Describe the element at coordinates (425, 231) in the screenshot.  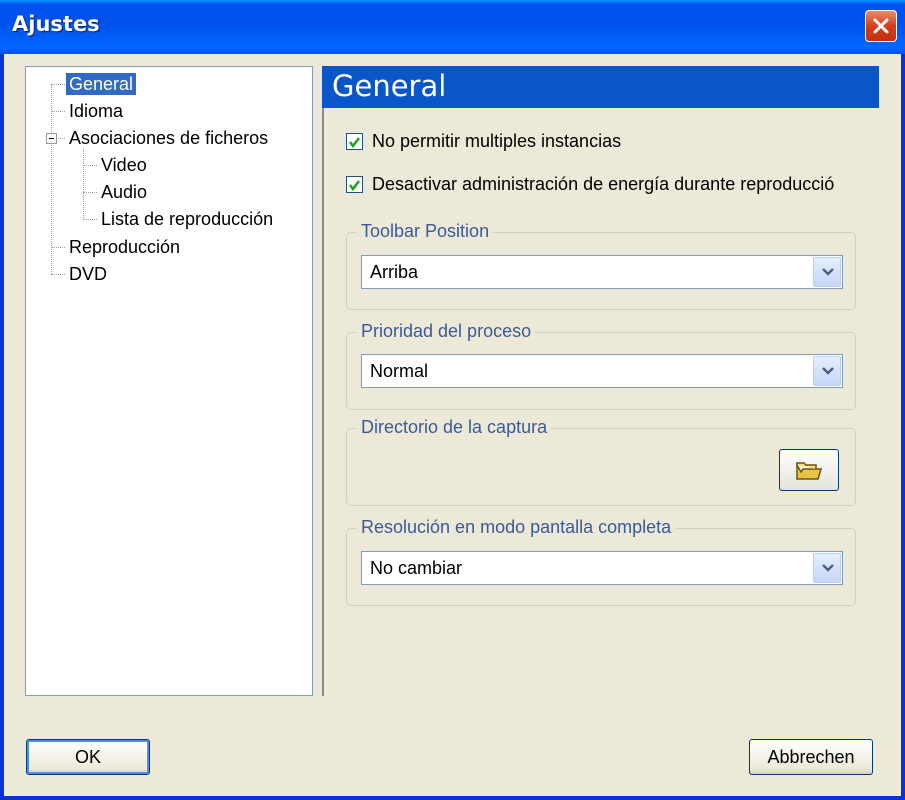
I see `toolbar-position-label: Toolbar Position` at that location.